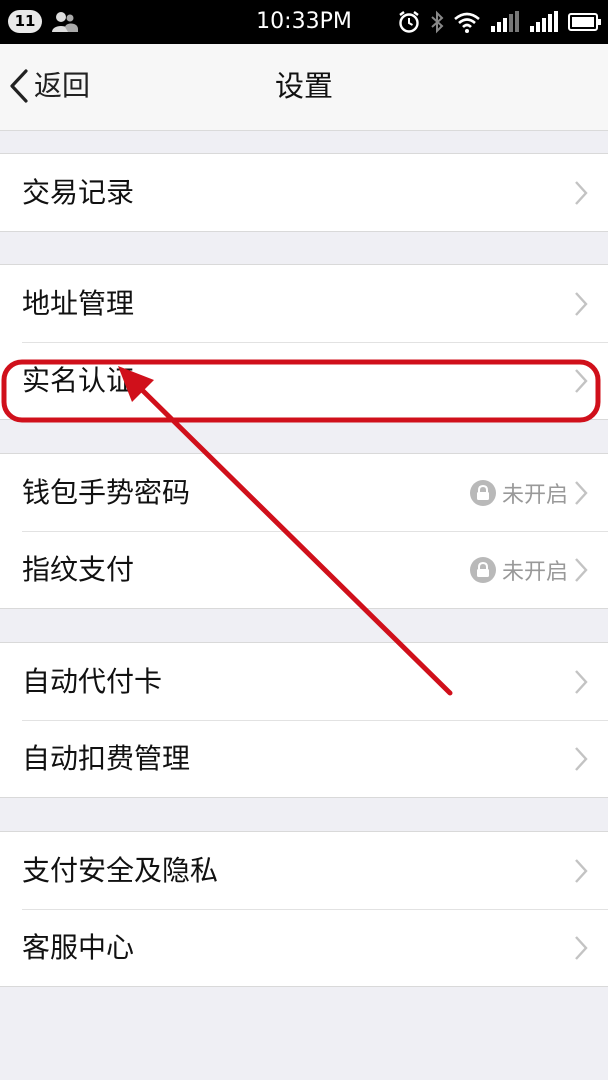  What do you see at coordinates (437, 22) in the screenshot?
I see `bluetooth-icon` at bounding box center [437, 22].